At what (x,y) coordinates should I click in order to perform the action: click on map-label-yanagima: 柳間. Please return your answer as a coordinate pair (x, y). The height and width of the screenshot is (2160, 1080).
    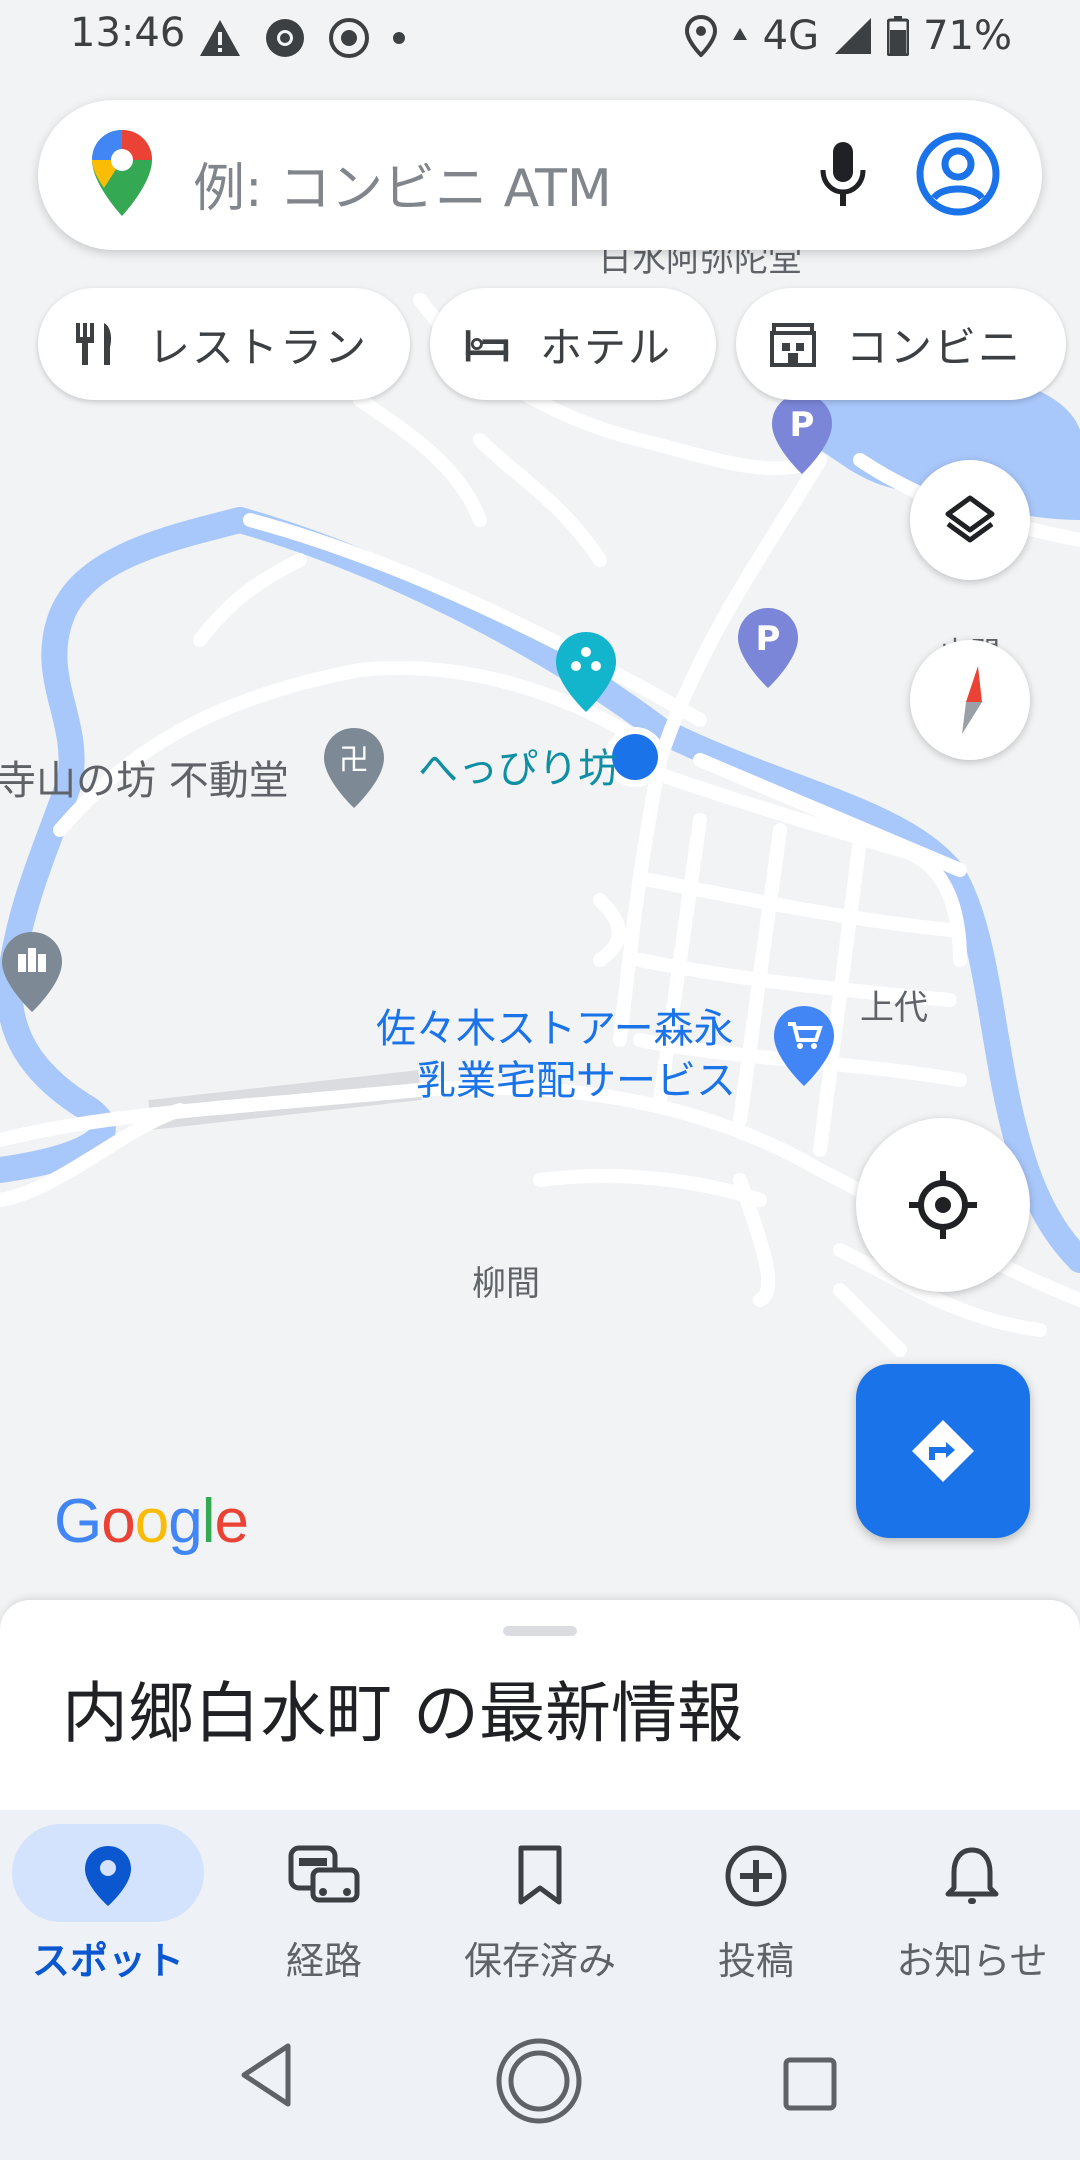
    Looking at the image, I should click on (506, 1284).